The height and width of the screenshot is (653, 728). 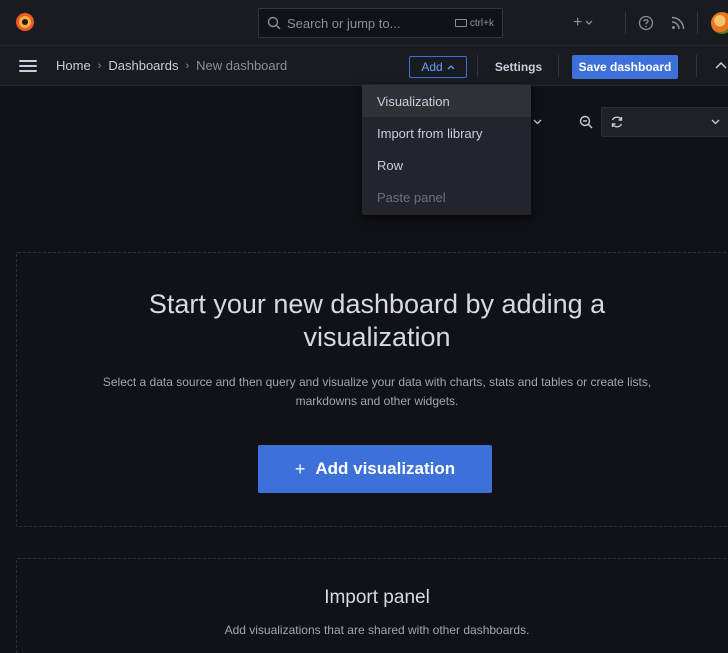 I want to click on add-visualization-label: Add visualization, so click(x=385, y=468).